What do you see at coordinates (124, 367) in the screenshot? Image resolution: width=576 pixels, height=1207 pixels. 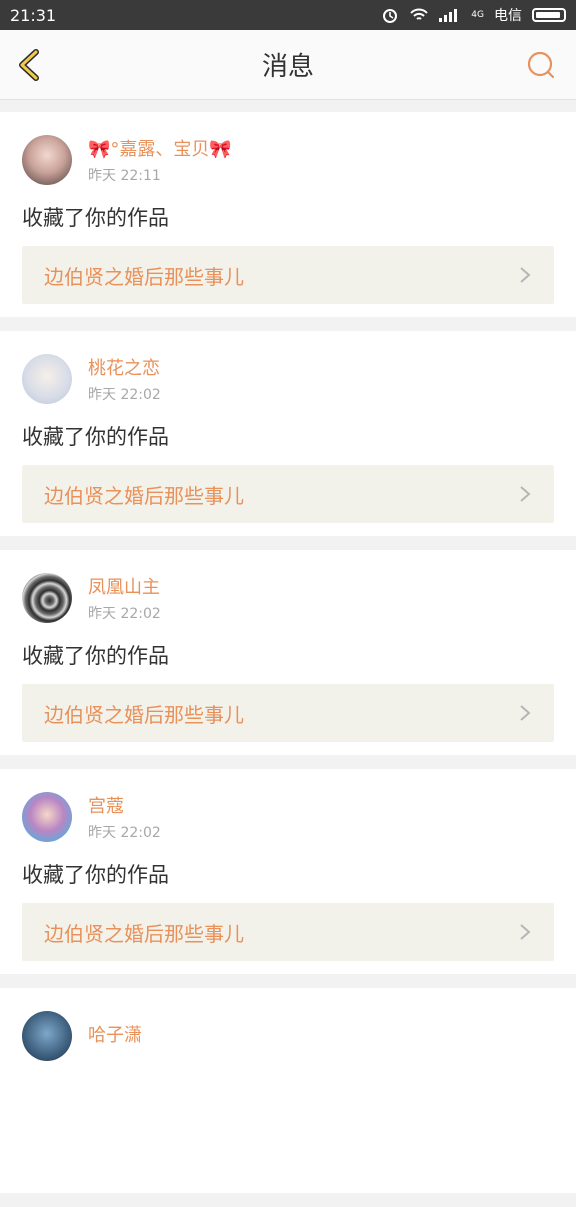 I see `username: 桃花之恋` at bounding box center [124, 367].